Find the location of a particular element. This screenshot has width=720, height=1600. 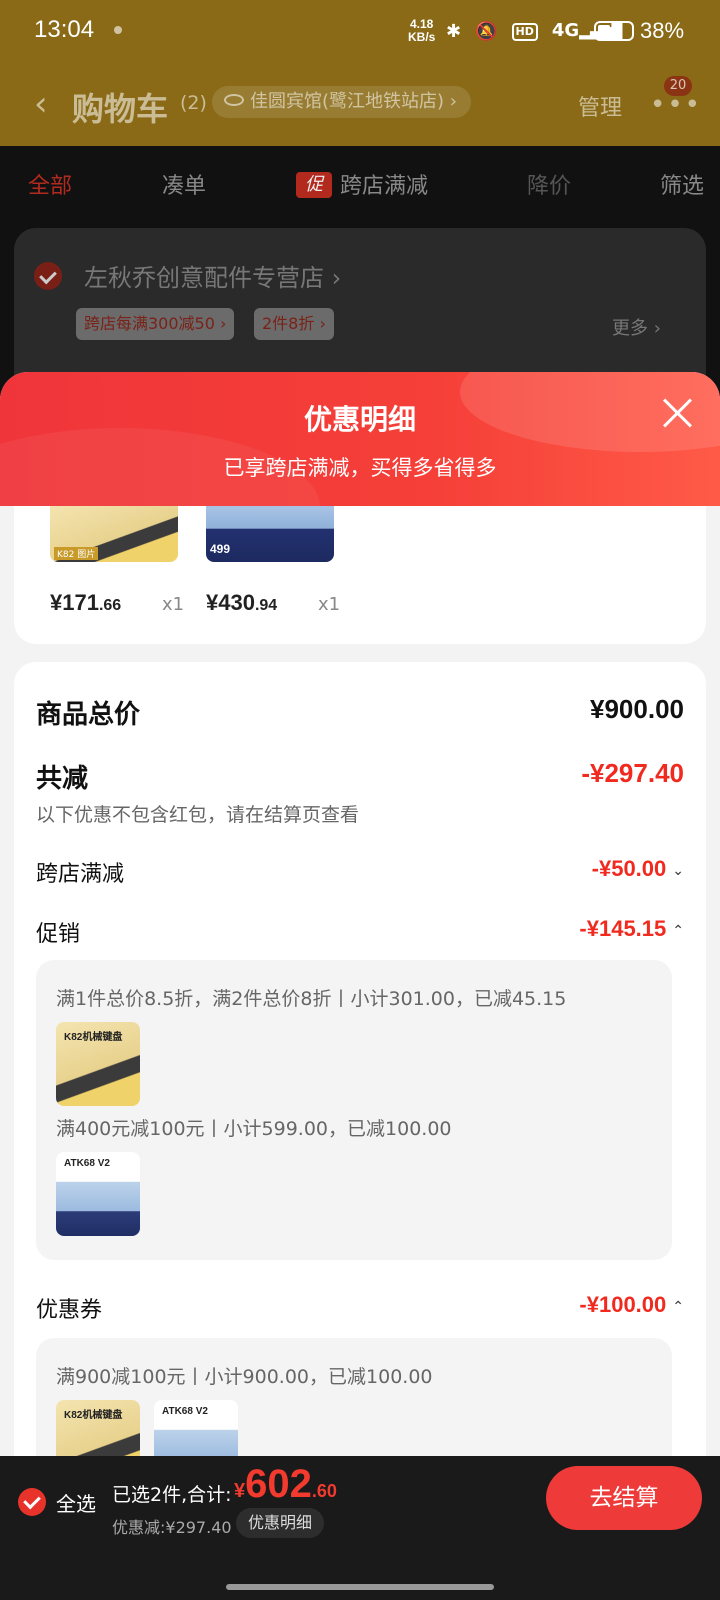

home-indicator is located at coordinates (360, 1587).